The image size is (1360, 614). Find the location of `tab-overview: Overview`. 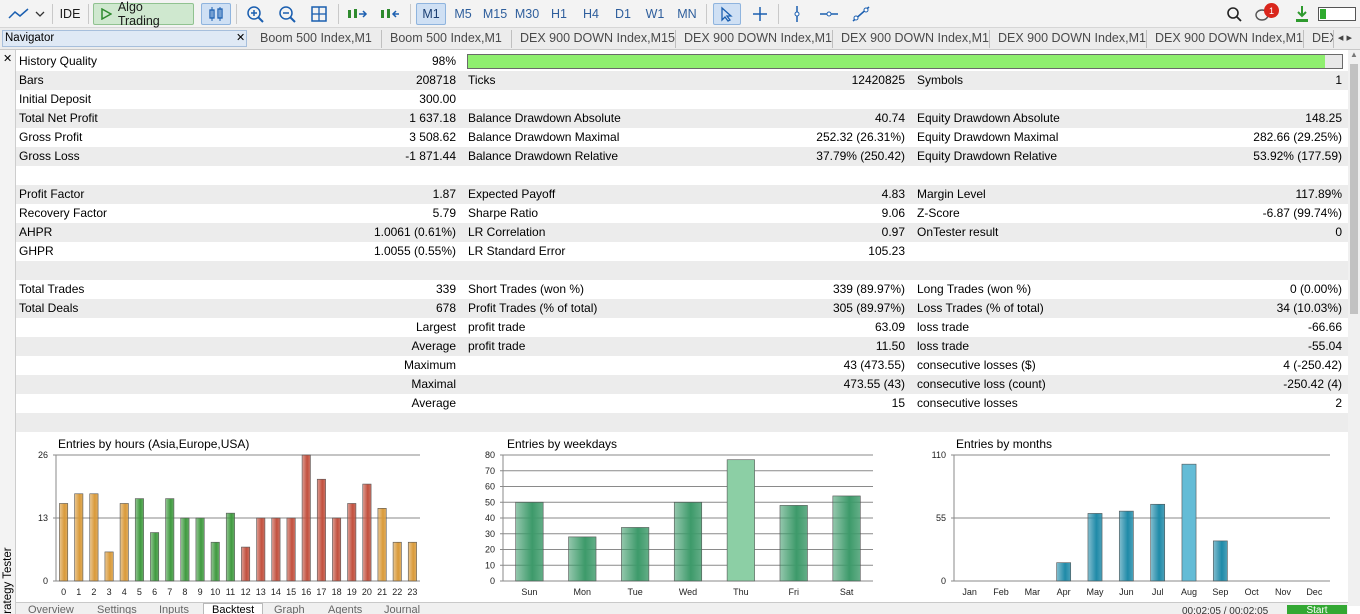

tab-overview: Overview is located at coordinates (51, 609).